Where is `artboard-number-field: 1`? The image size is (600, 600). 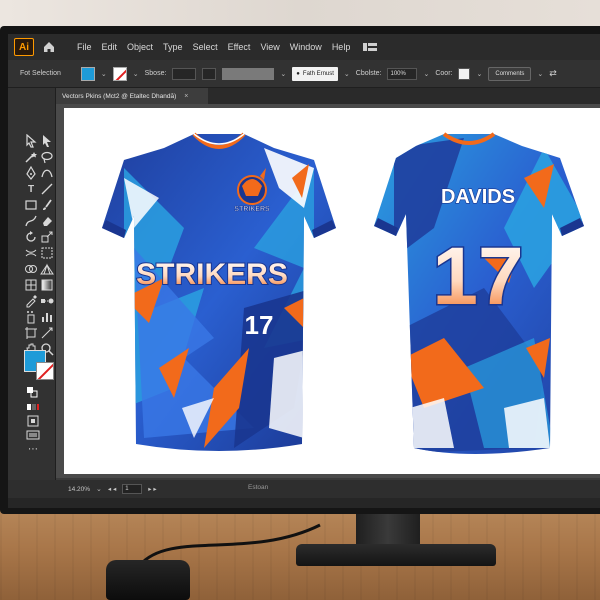
artboard-number-field: 1 is located at coordinates (132, 489).